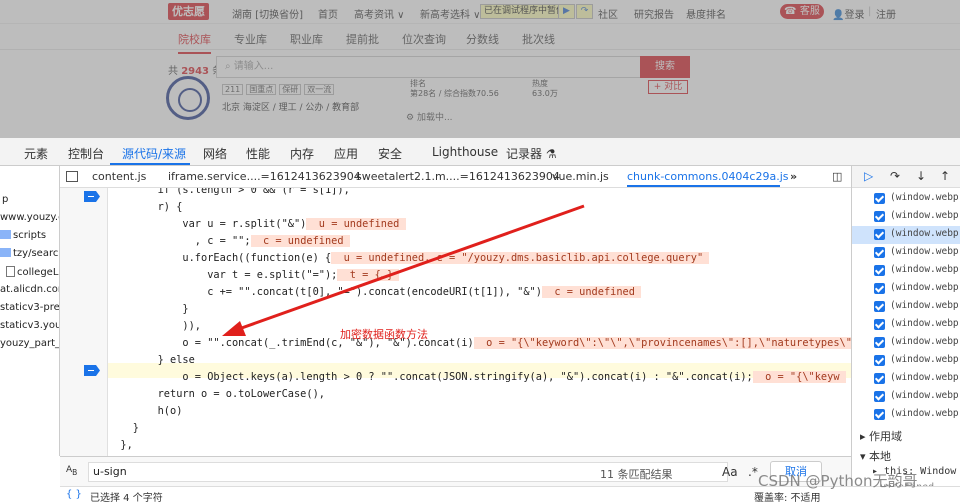  I want to click on more-tabs-icon: », so click(793, 176).